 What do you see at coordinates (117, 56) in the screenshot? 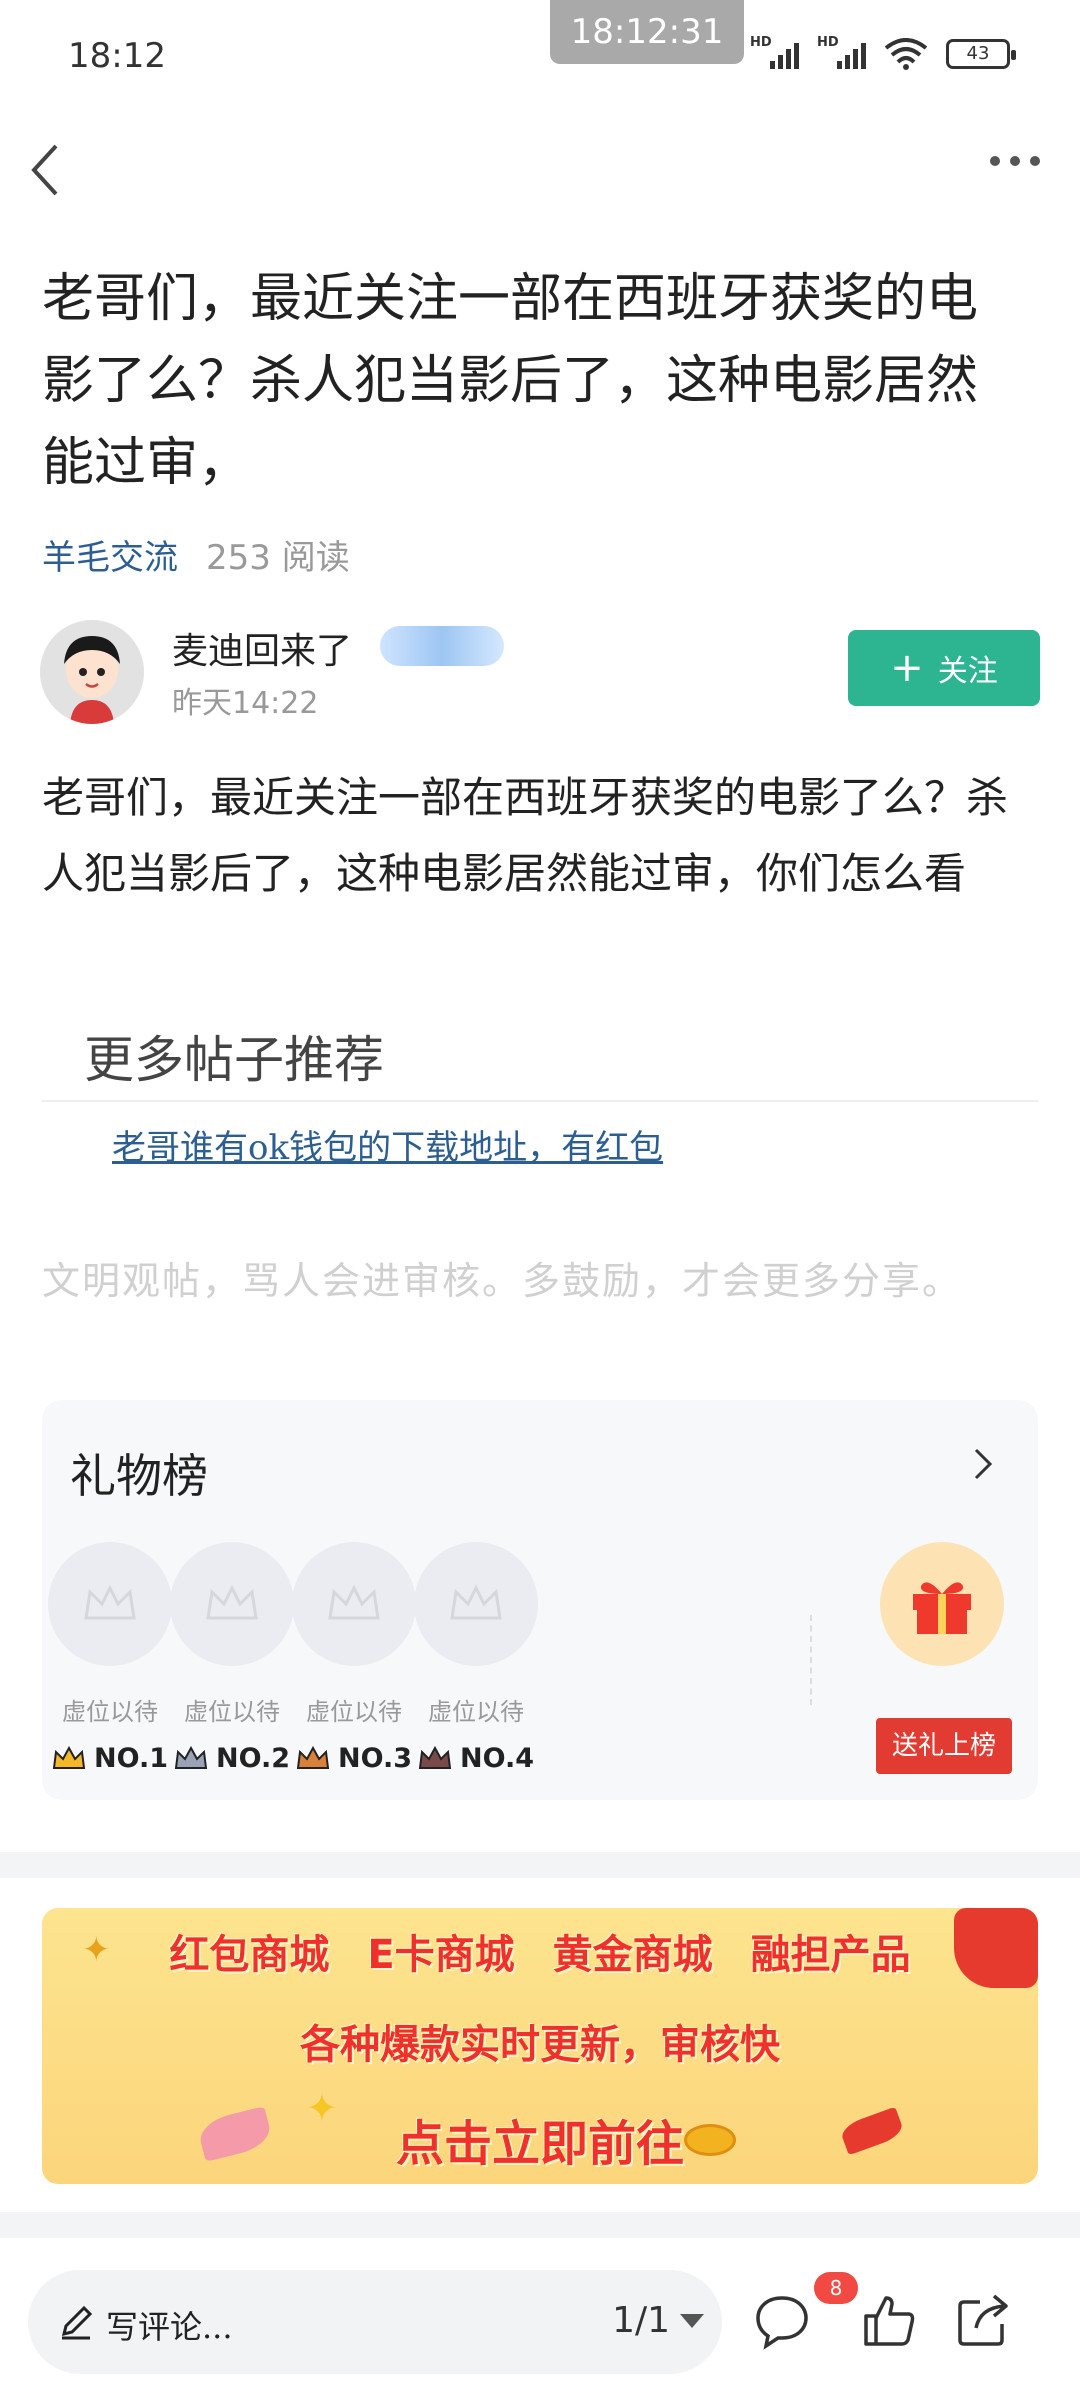
I see `status-time: 18:12` at bounding box center [117, 56].